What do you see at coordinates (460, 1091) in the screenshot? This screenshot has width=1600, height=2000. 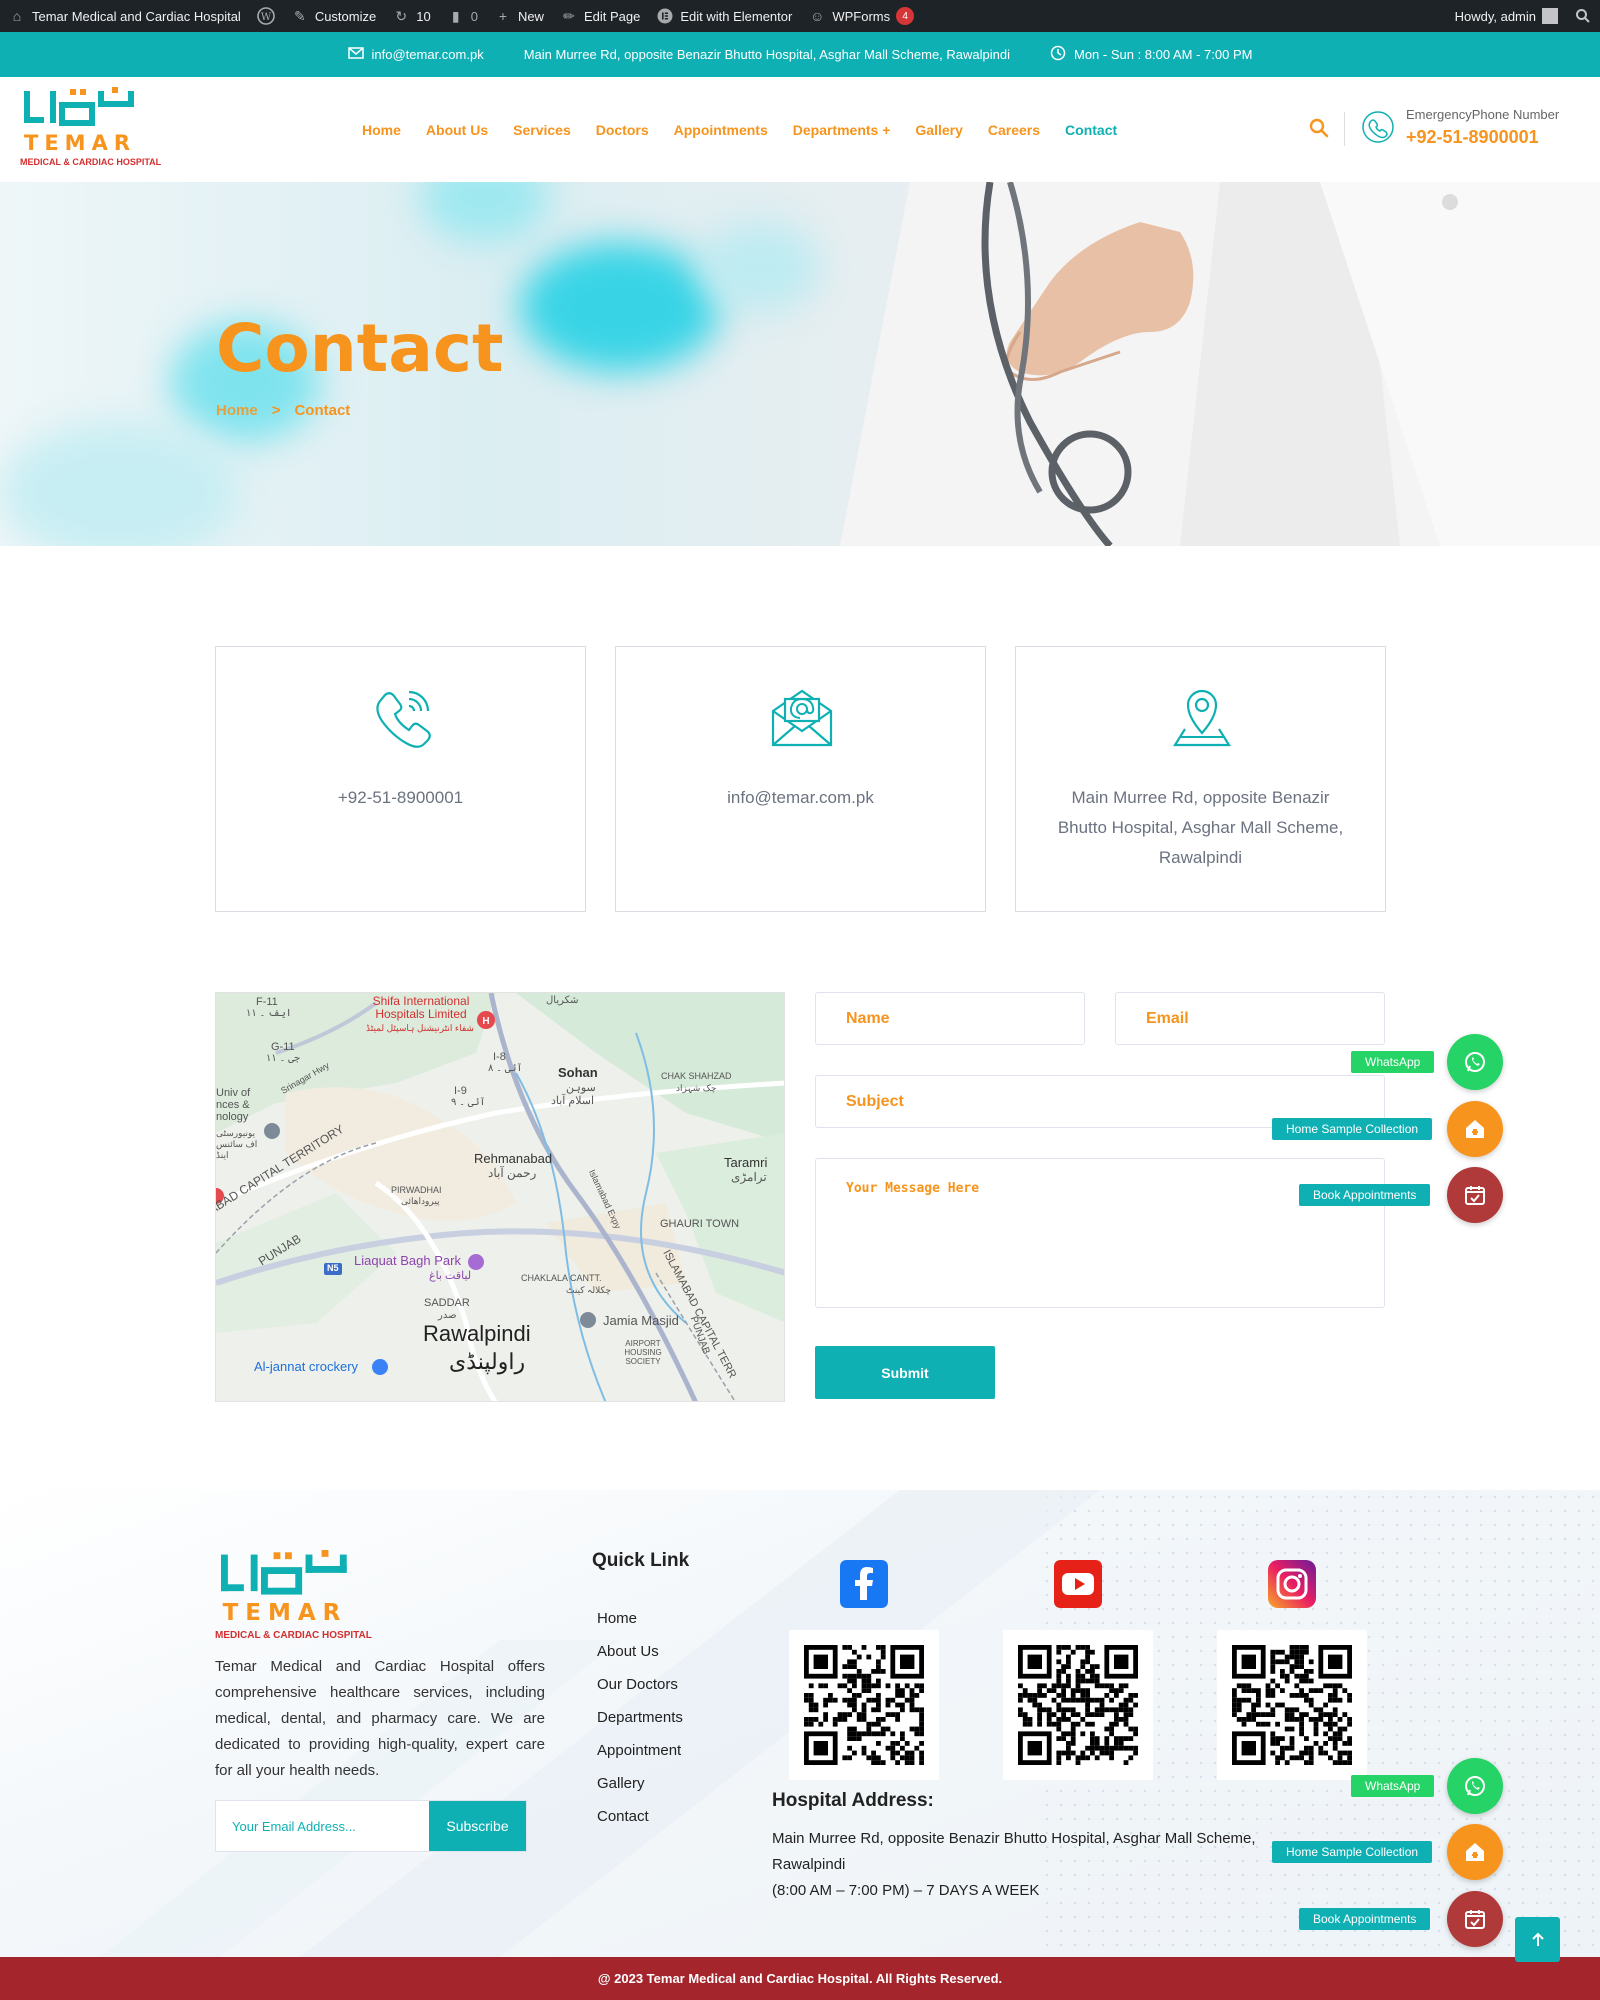 I see `map-label: I-9` at bounding box center [460, 1091].